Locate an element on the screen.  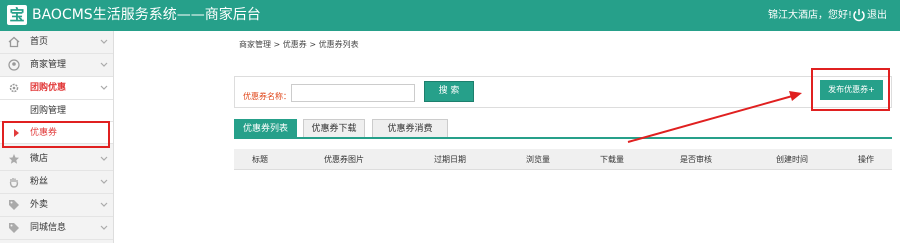
annotation-box-coupon is located at coordinates (56, 134).